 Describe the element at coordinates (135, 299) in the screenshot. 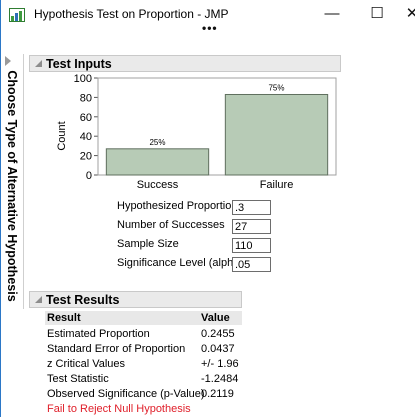

I see `test-results-outline: Test Results` at that location.